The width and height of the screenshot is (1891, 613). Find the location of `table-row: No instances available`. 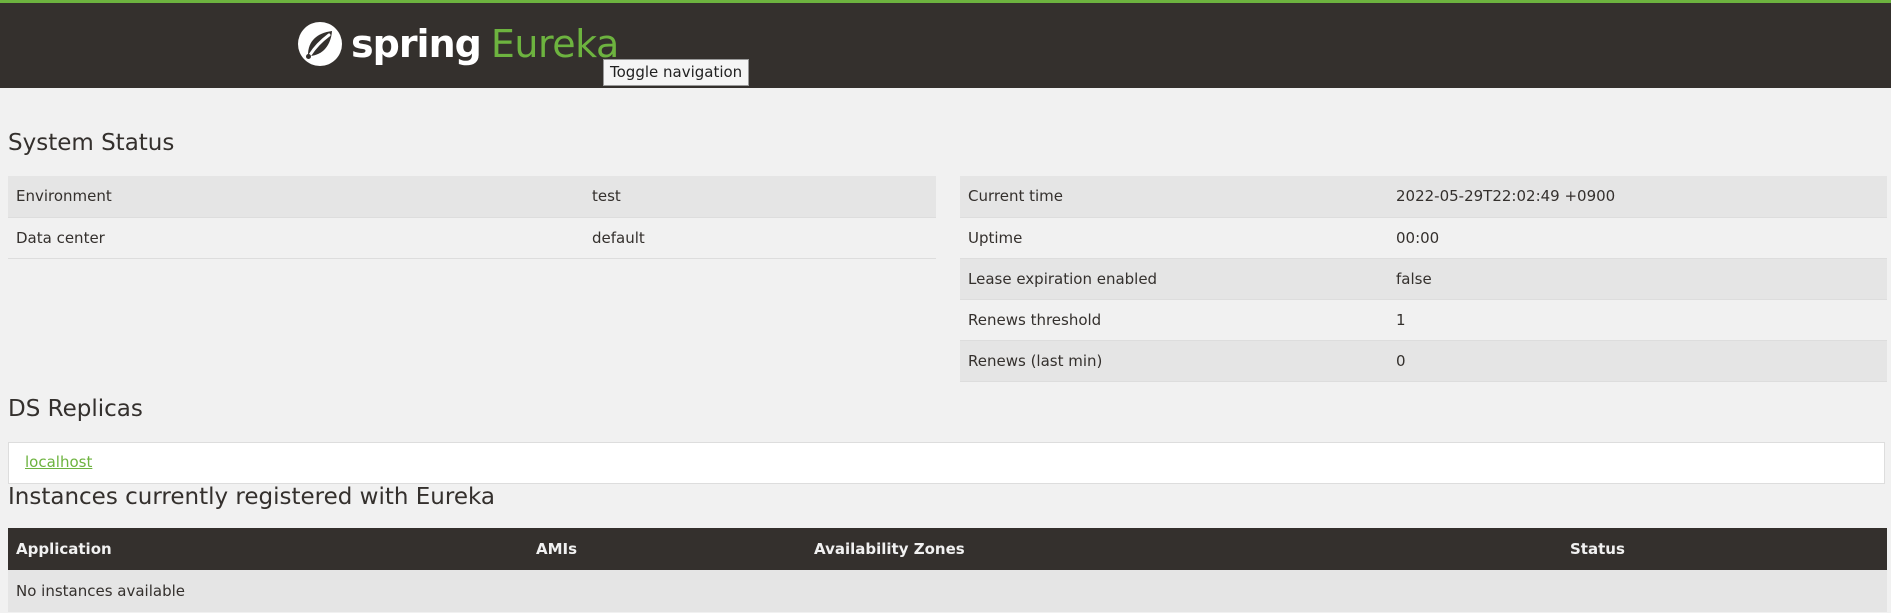

table-row: No instances available is located at coordinates (947, 591).